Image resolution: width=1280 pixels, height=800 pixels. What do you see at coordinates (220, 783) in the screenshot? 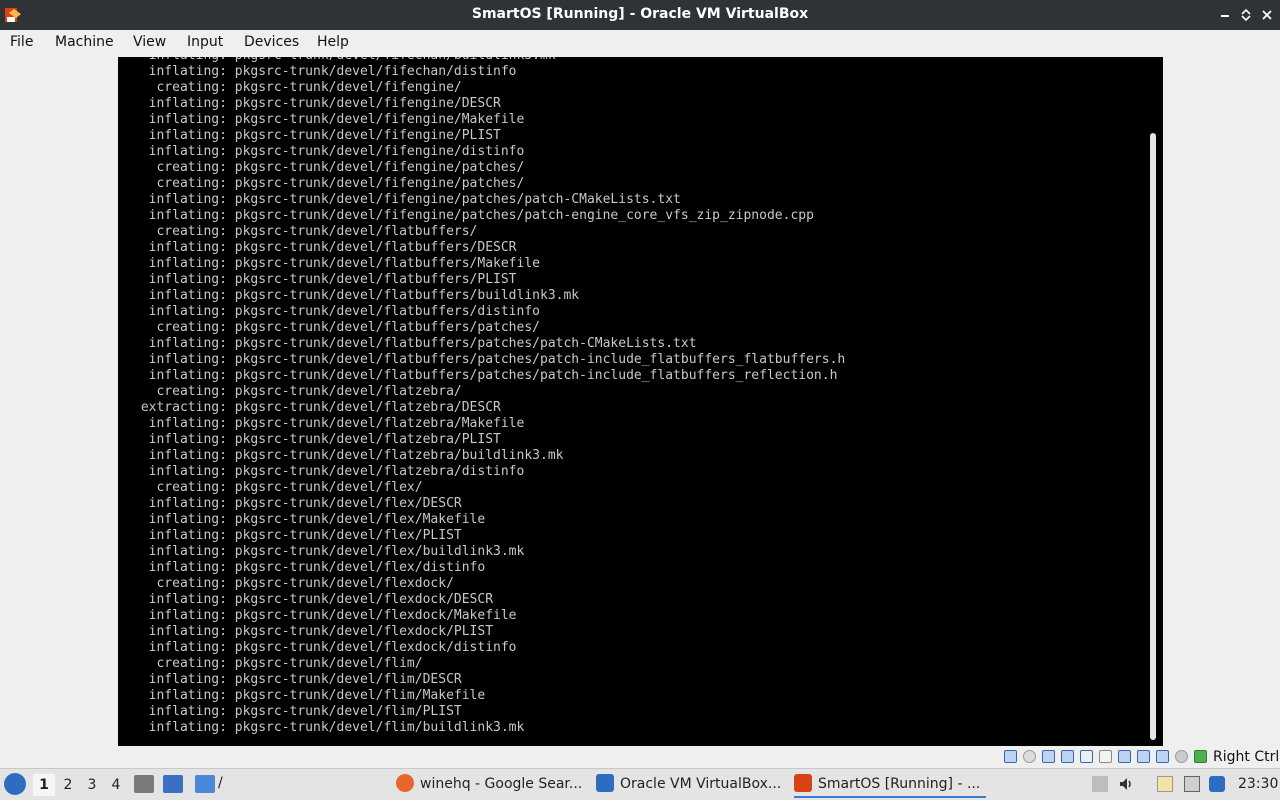
I see `folder-launcher-label: /` at bounding box center [220, 783].